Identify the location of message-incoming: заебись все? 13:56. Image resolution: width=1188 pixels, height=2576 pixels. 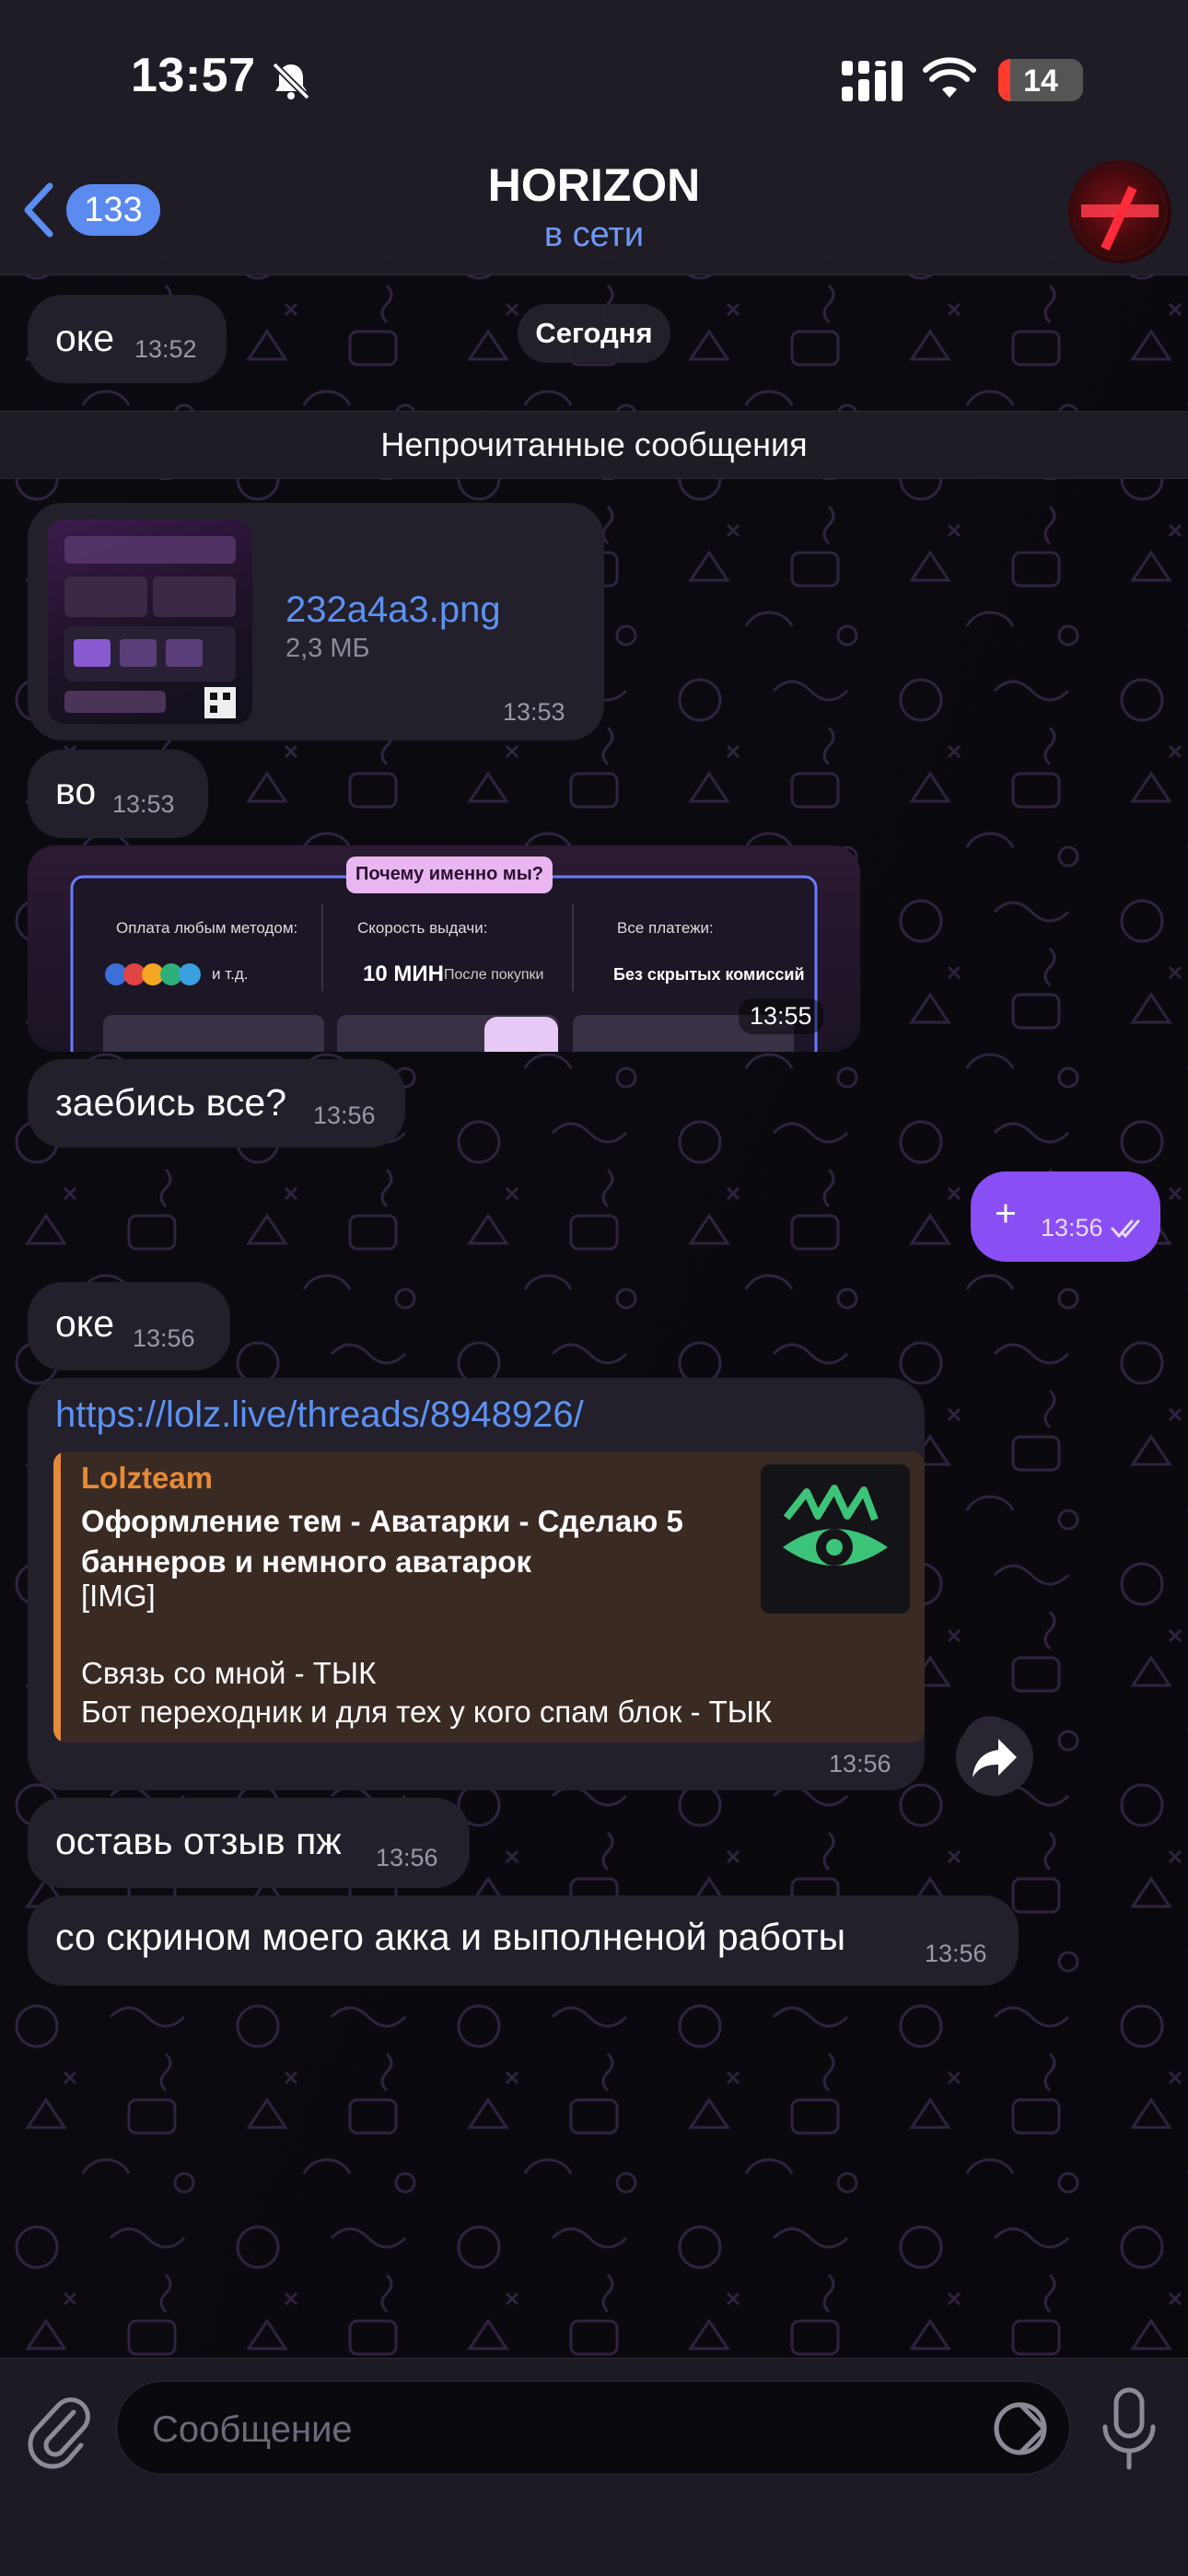
(216, 1103).